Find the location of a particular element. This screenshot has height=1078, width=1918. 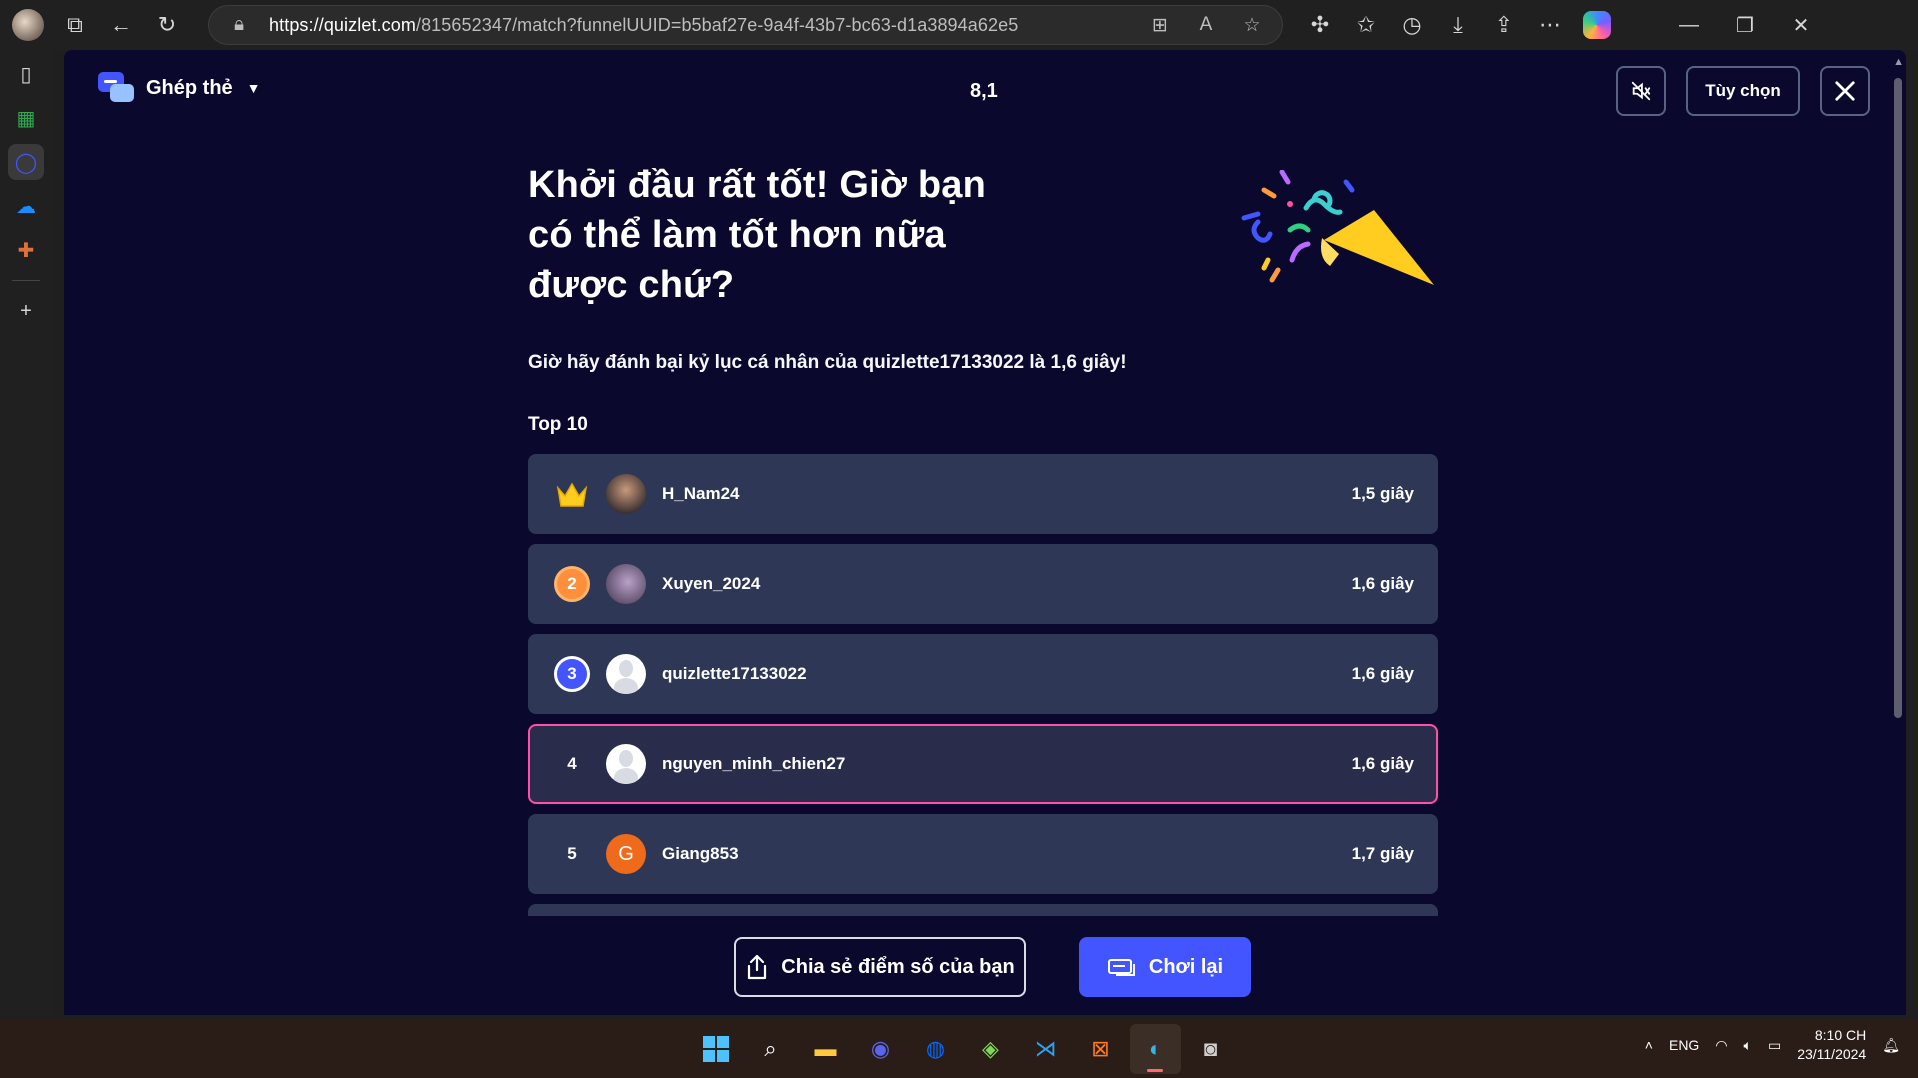

player-name: Xuyen_2024 is located at coordinates (711, 583).